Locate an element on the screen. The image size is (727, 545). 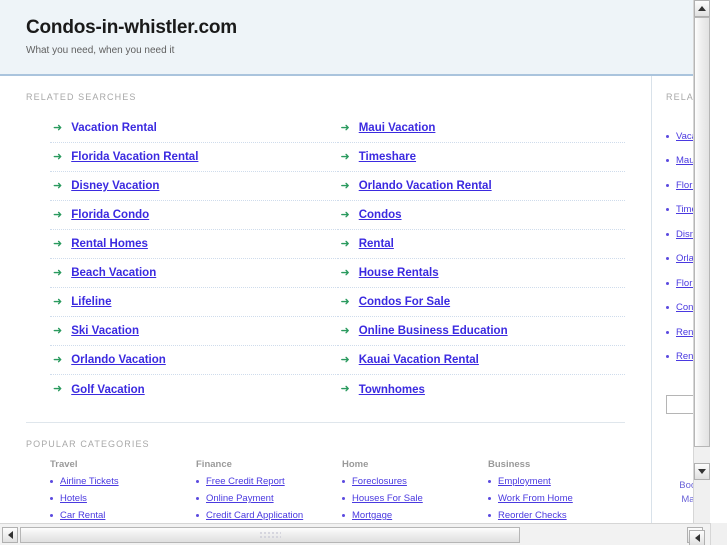
category-link: Work From Home is located at coordinates (535, 498).